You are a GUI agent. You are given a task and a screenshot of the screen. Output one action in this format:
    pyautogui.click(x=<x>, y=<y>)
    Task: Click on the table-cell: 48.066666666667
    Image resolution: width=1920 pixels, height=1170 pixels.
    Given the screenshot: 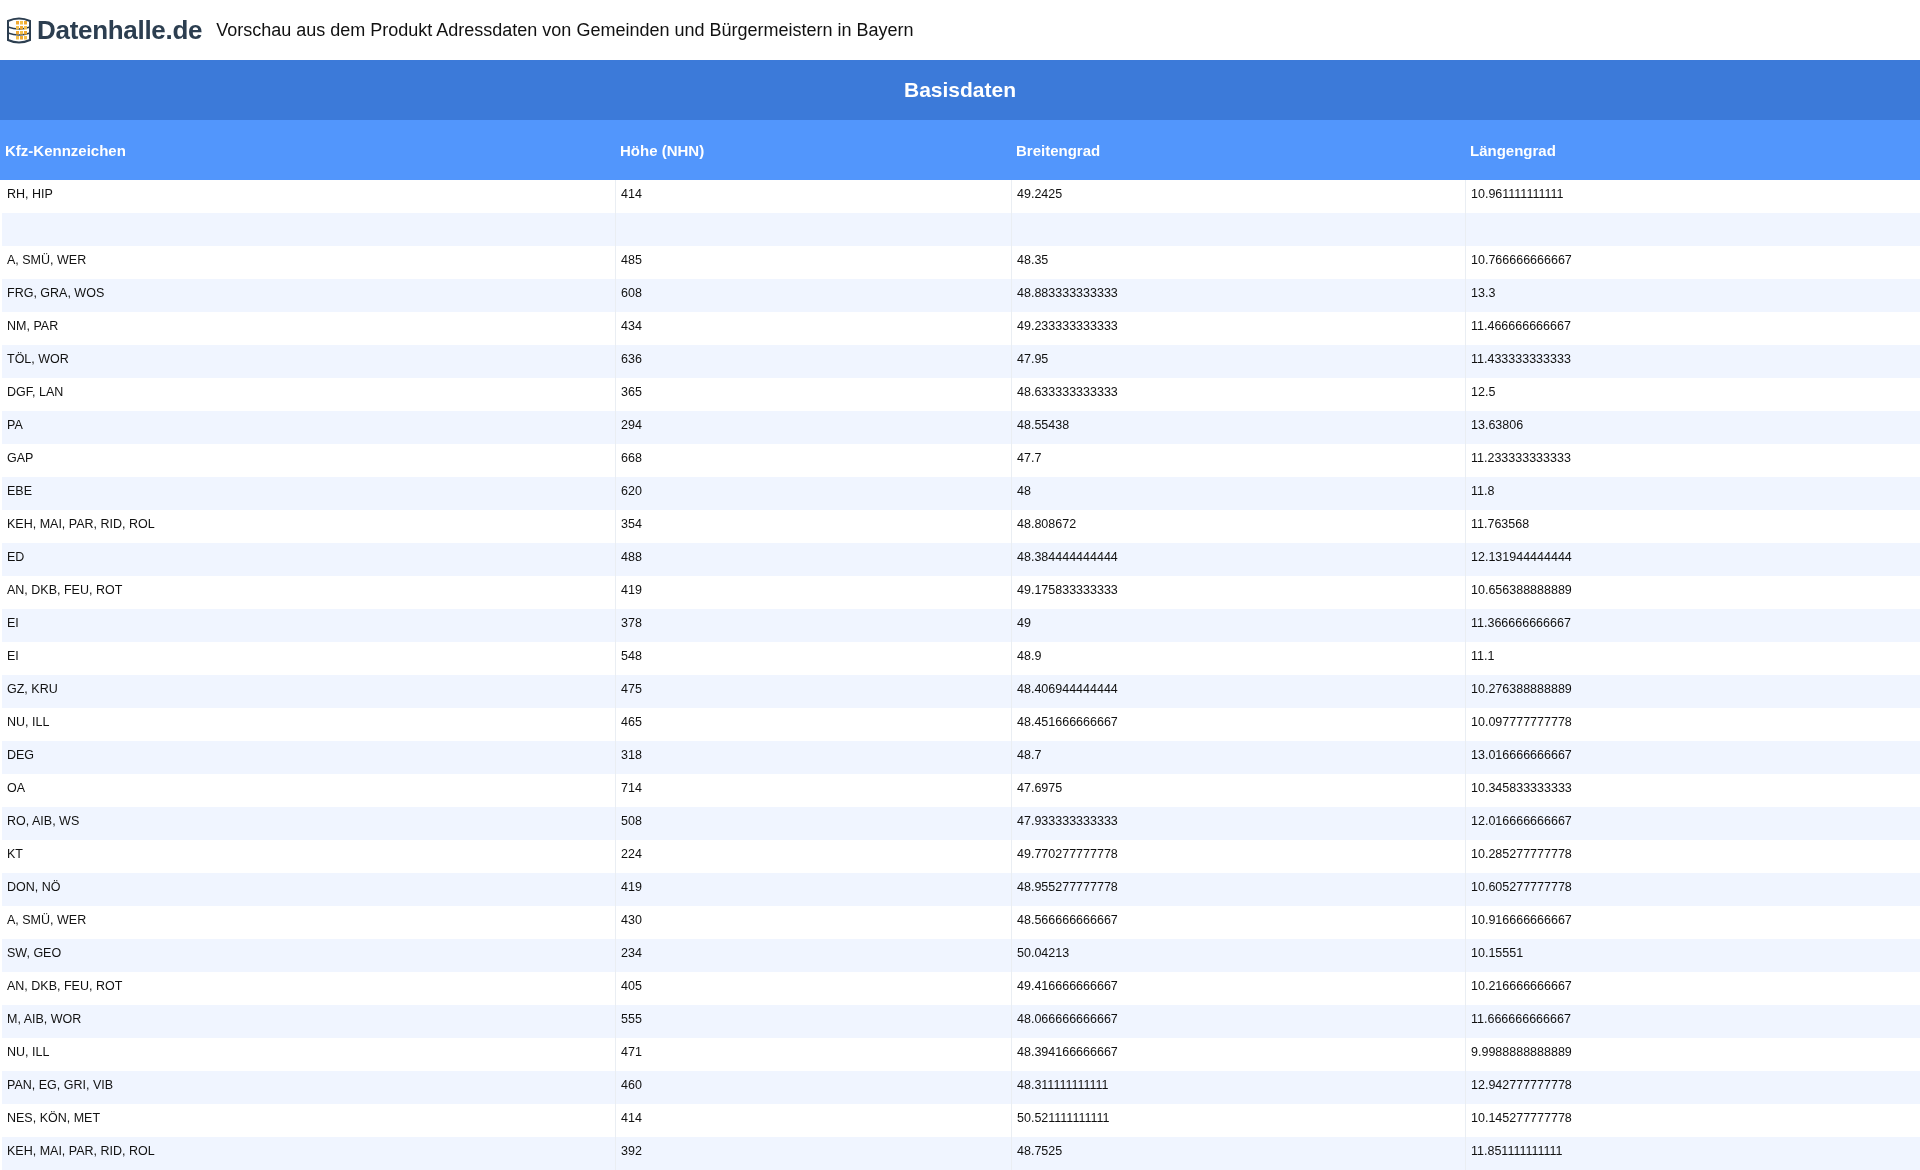 What is the action you would take?
    pyautogui.click(x=1238, y=1021)
    